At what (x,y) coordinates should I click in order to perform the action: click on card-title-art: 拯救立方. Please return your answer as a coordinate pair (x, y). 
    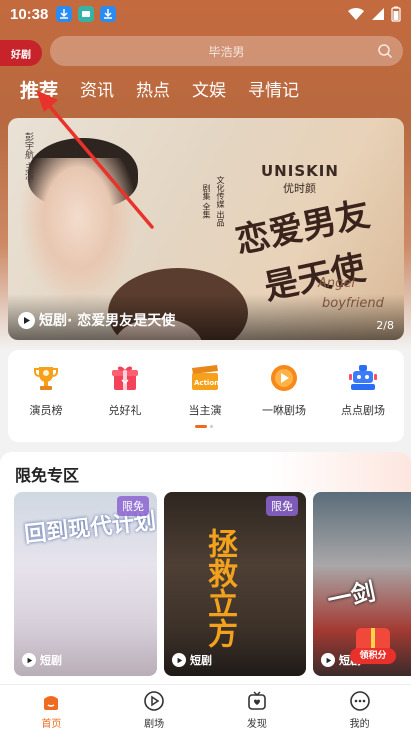
    Looking at the image, I should click on (219, 588).